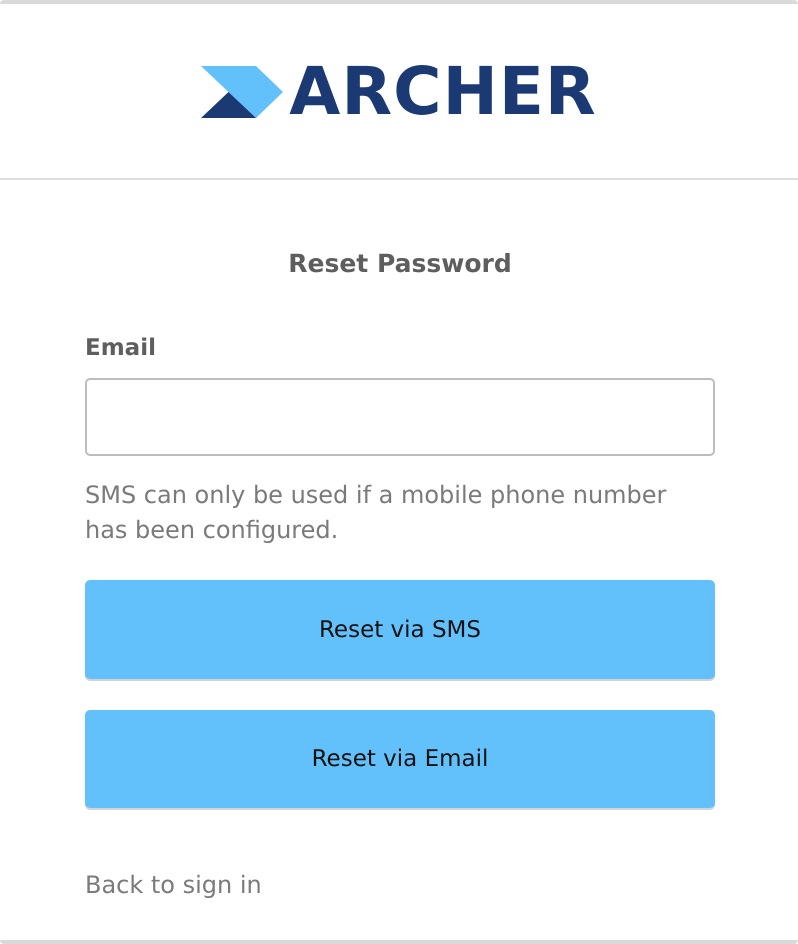  I want to click on email-label: Email, so click(120, 348).